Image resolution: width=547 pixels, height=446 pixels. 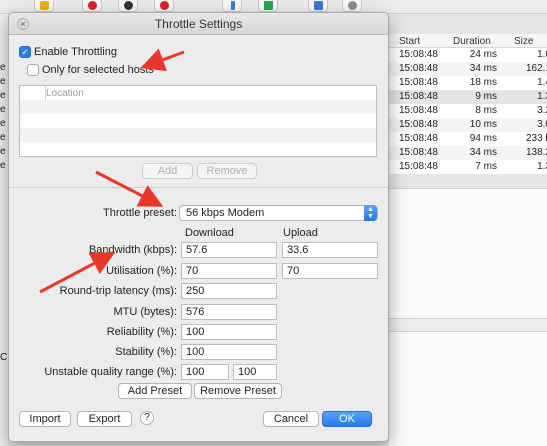 I want to click on size-cell: 162.1, so click(x=536, y=68).